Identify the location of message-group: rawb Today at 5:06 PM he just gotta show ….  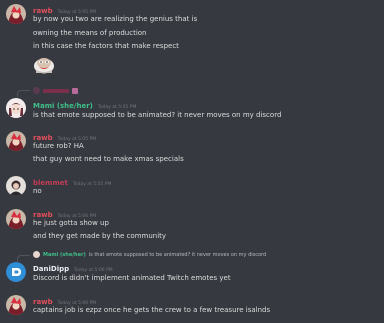
(192, 225).